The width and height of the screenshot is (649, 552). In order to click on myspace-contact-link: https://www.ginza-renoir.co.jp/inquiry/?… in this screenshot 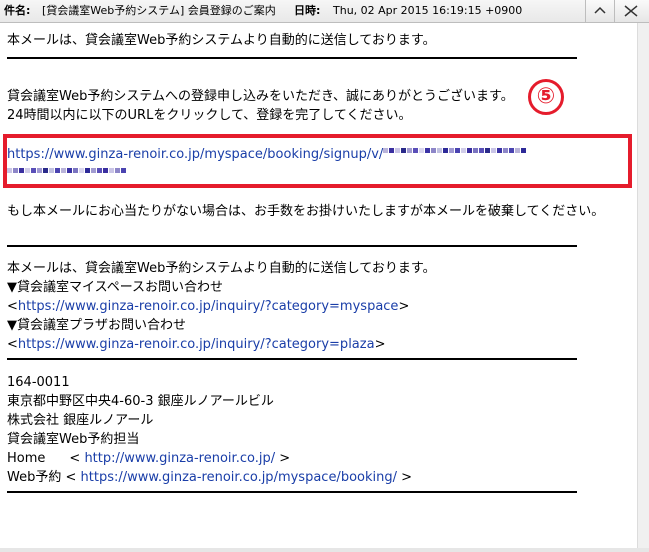, I will do `click(208, 306)`.